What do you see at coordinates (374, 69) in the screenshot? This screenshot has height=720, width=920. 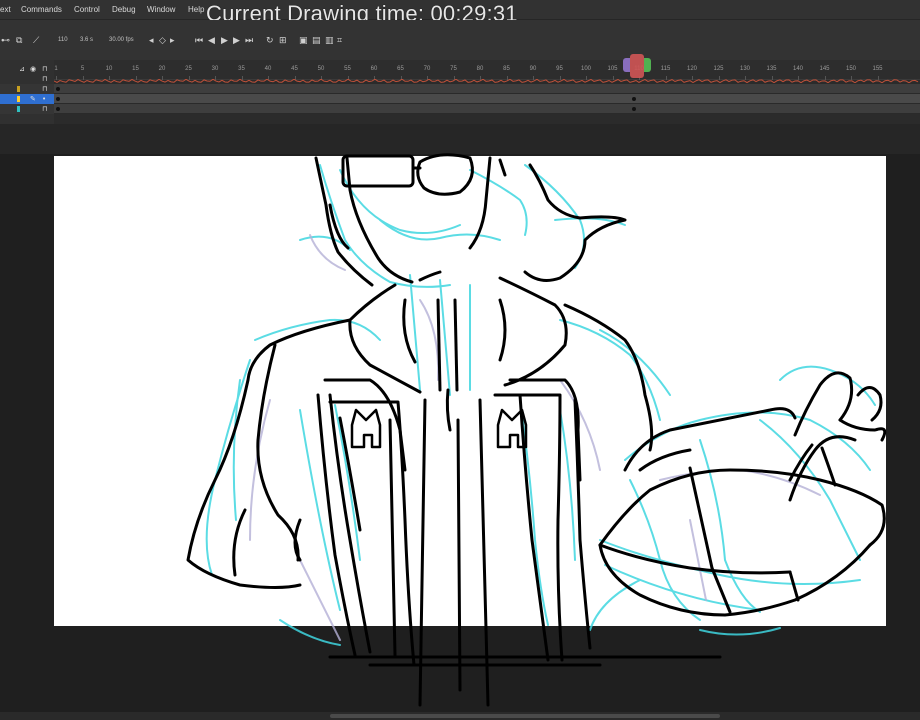 I see `ruler-label: 60` at bounding box center [374, 69].